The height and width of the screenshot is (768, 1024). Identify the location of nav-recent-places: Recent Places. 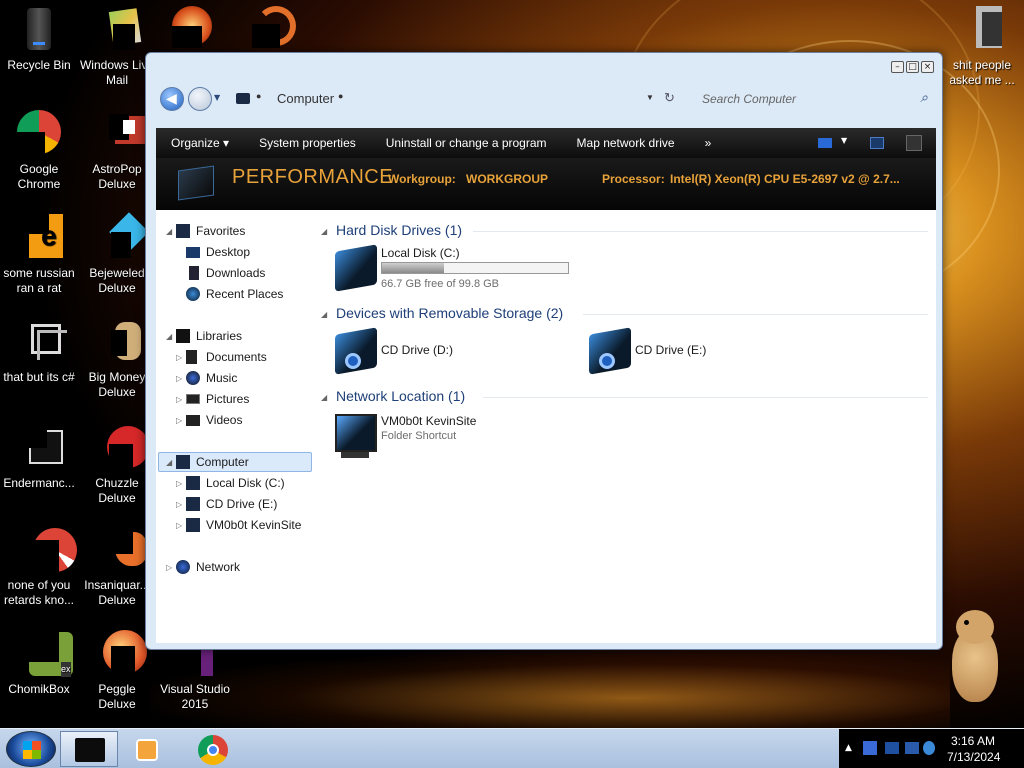
(234, 294).